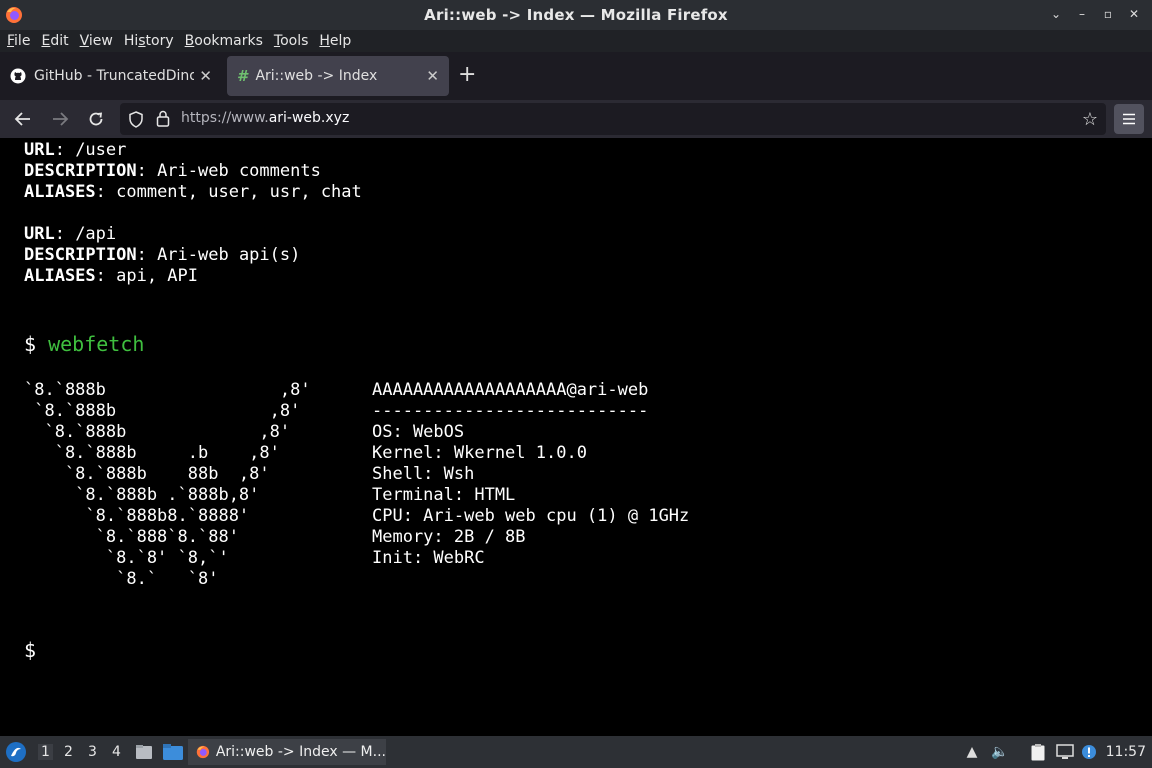  What do you see at coordinates (972, 752) in the screenshot?
I see `tray-up-arrow-icon: ▲` at bounding box center [972, 752].